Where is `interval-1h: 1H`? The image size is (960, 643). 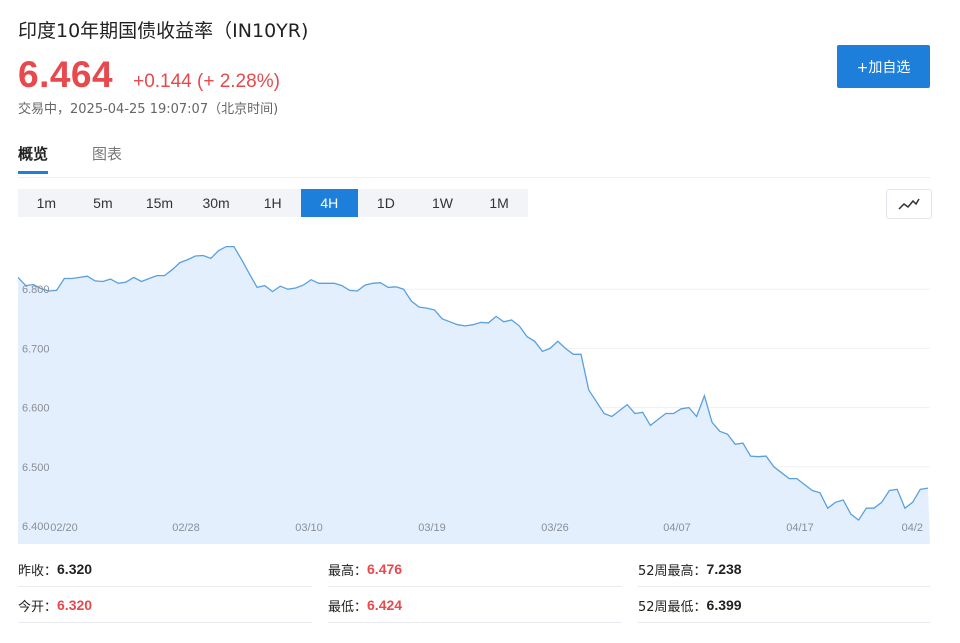
interval-1h: 1H is located at coordinates (272, 203).